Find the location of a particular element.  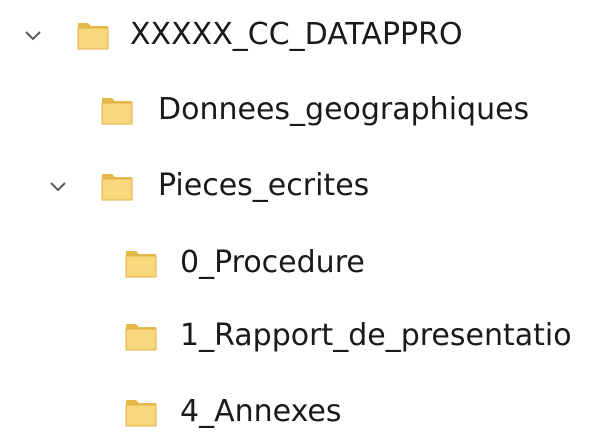

tree-item-donnees-geographiques: Donnees_geographiques is located at coordinates (305, 110).